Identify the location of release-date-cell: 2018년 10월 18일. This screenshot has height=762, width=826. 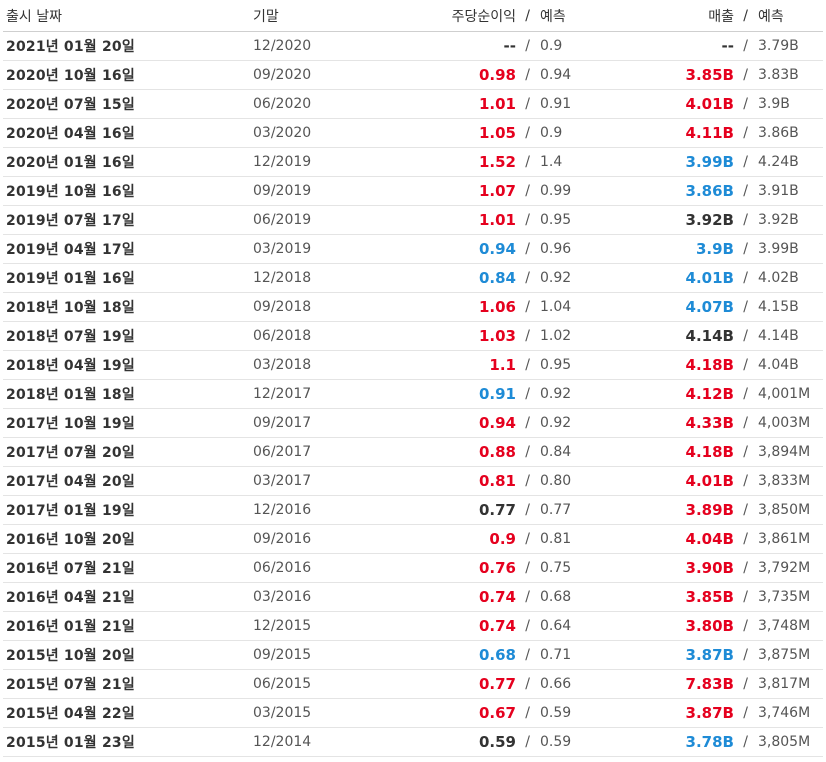
(70, 308).